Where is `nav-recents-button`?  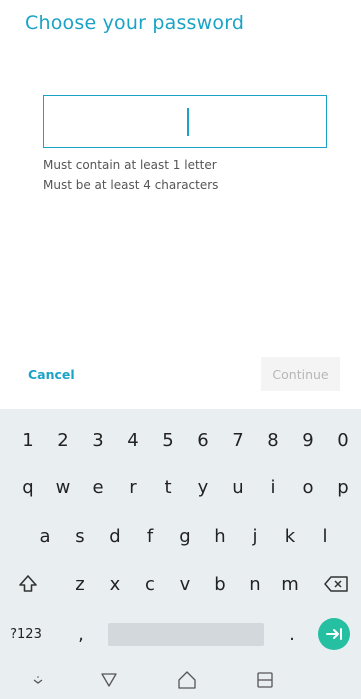 nav-recents-button is located at coordinates (265, 680).